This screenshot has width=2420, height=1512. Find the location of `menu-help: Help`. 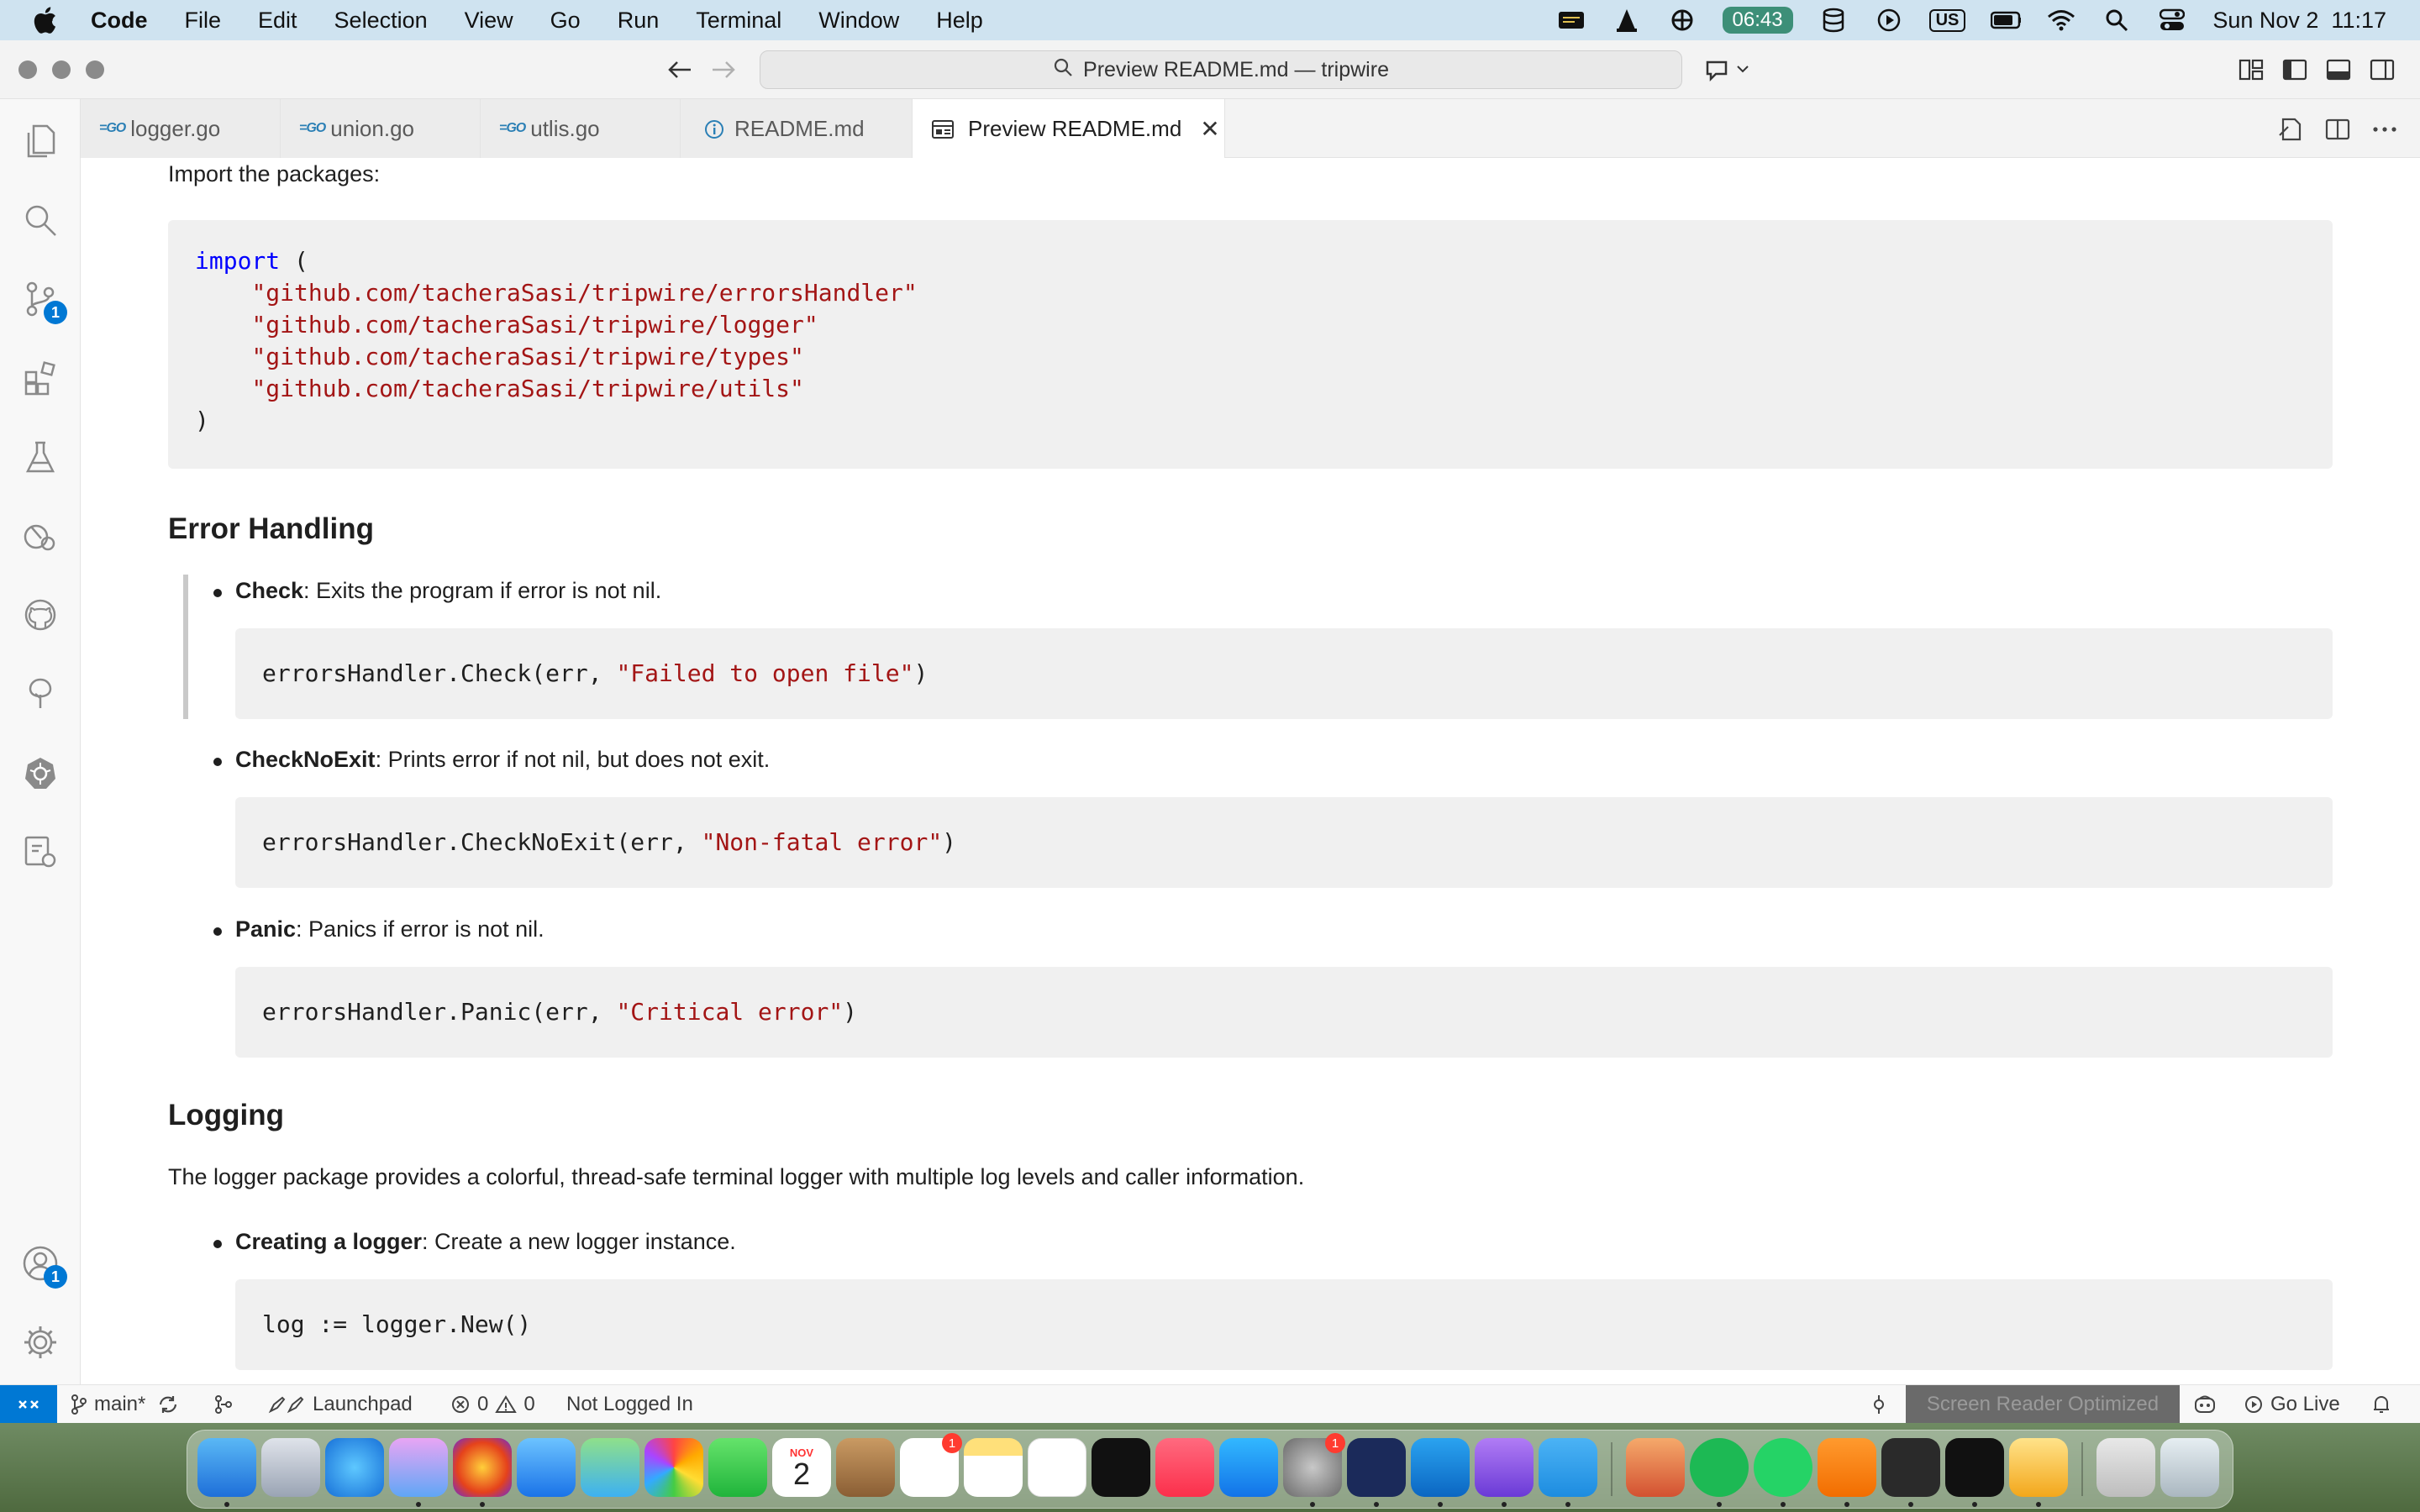

menu-help: Help is located at coordinates (960, 21).